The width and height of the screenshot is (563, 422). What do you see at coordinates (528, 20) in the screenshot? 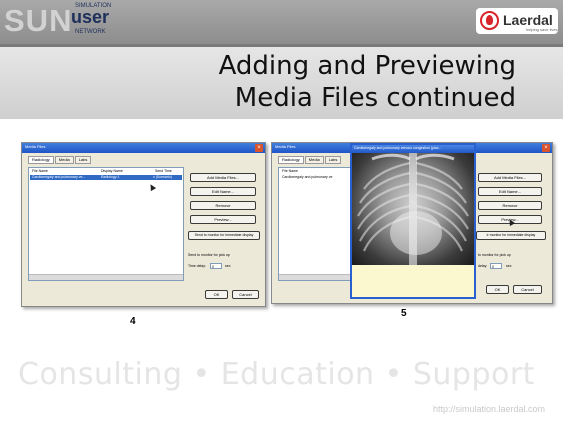
I see `laerdal-name: Laerdal` at bounding box center [528, 20].